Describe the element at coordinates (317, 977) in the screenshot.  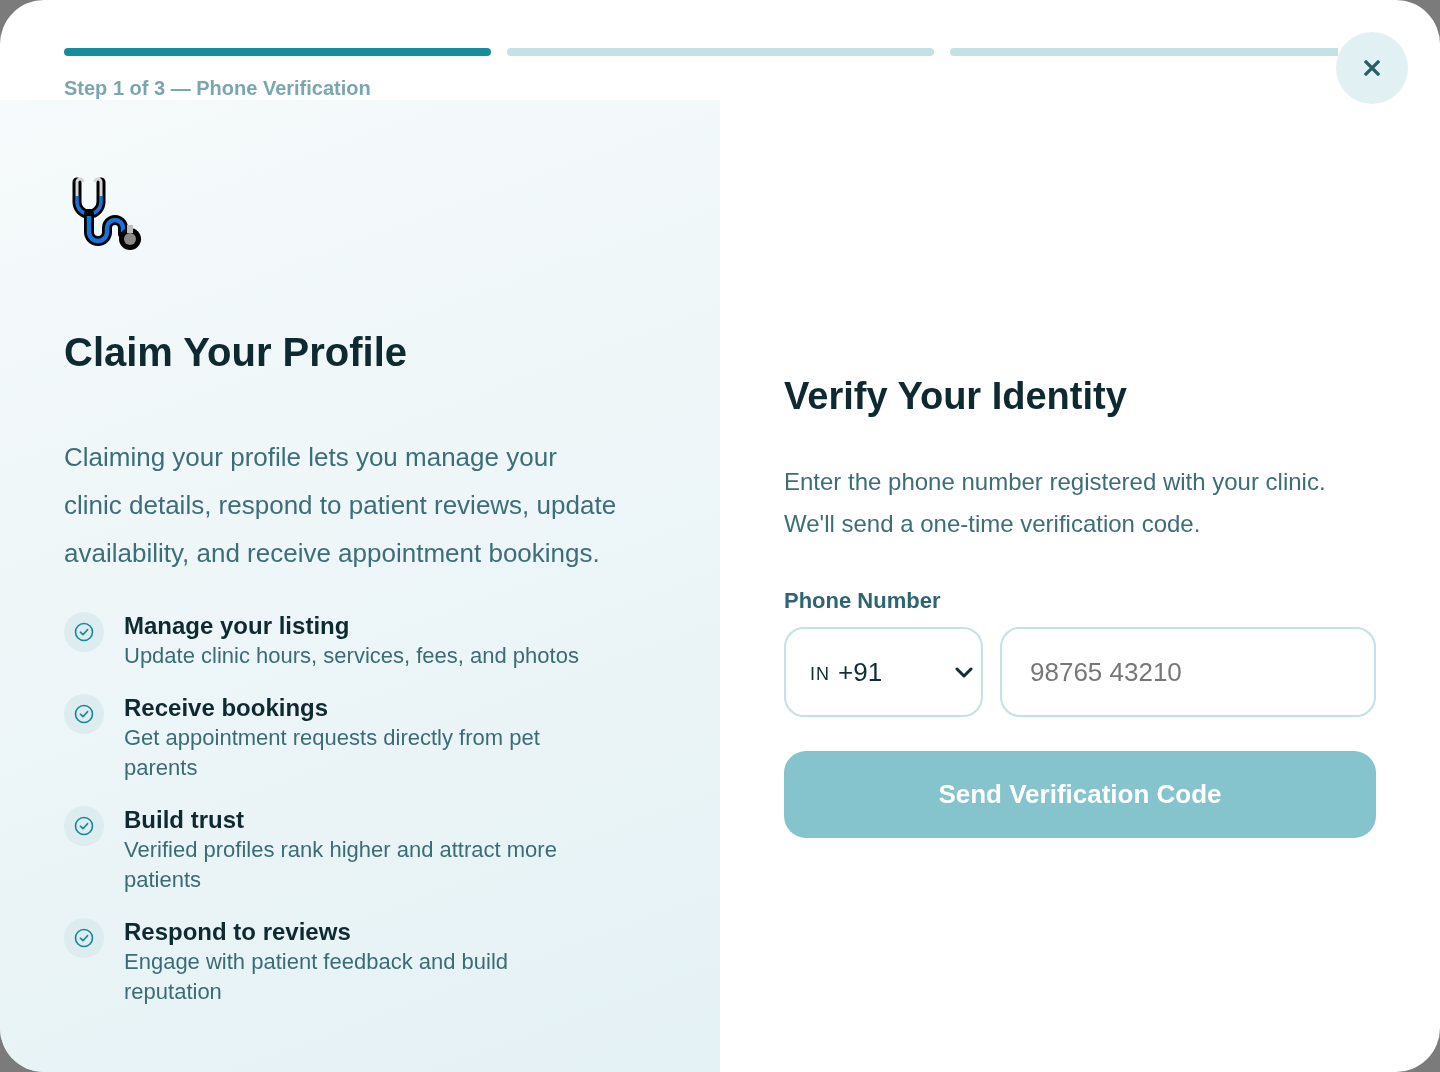
I see `benefit-description: Engage with patient feedback and build reputation` at that location.